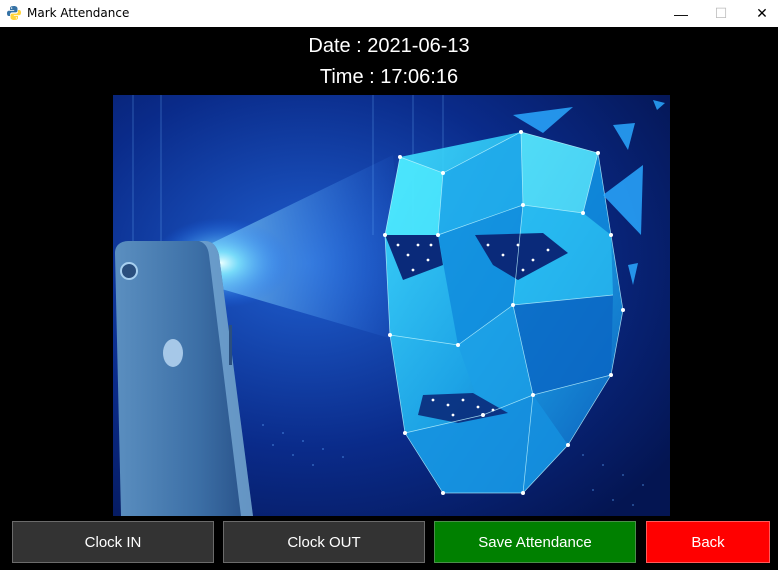 Image resolution: width=778 pixels, height=570 pixels. Describe the element at coordinates (389, 77) in the screenshot. I see `time-label: Time : 17:06:16` at that location.